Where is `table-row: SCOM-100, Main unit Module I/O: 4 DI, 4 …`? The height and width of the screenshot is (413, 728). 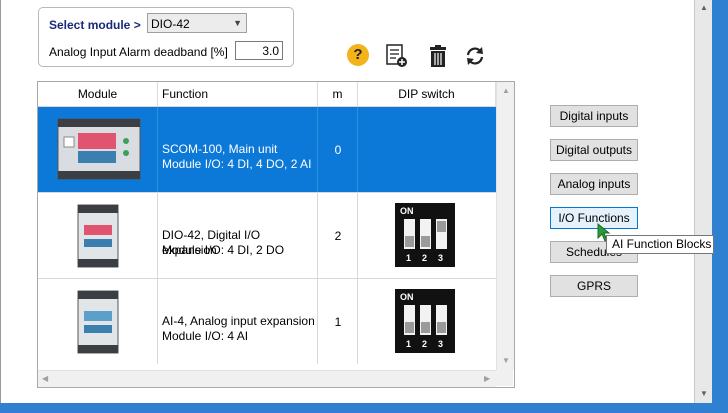 table-row: SCOM-100, Main unit Module I/O: 4 DI, 4 … is located at coordinates (267, 149).